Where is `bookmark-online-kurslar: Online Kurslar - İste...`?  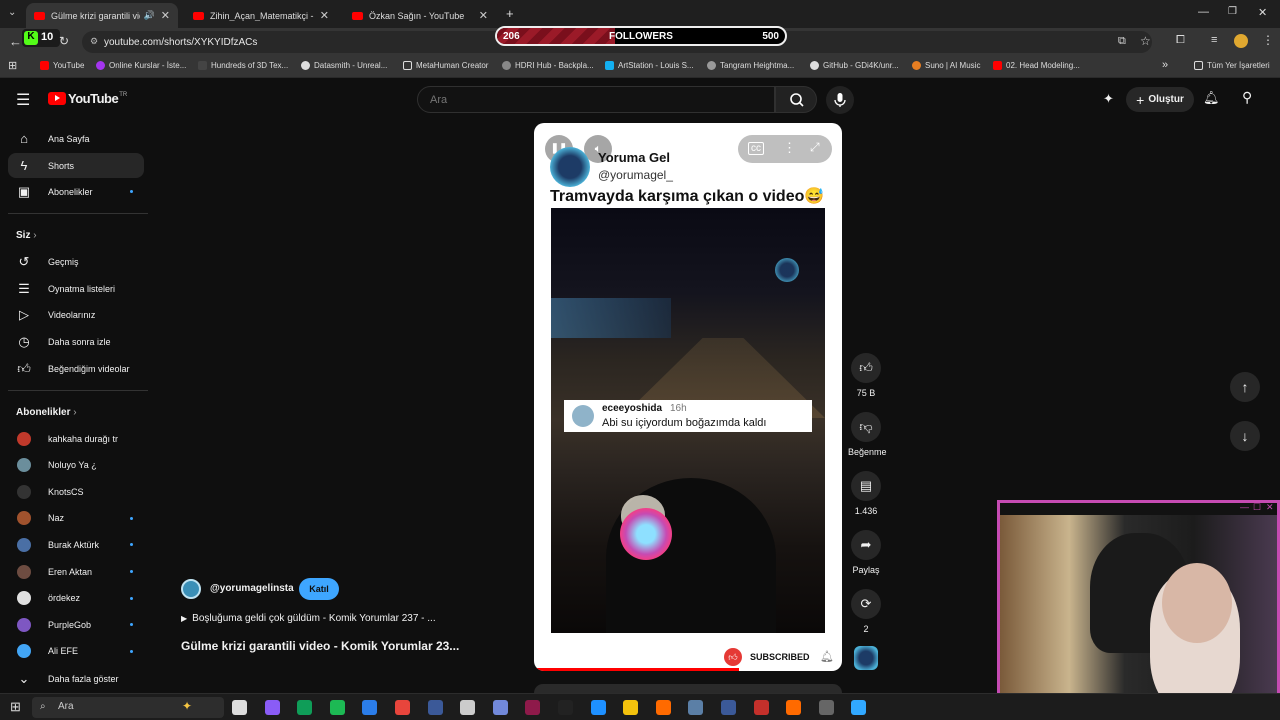 bookmark-online-kurslar: Online Kurslar - İste... is located at coordinates (141, 65).